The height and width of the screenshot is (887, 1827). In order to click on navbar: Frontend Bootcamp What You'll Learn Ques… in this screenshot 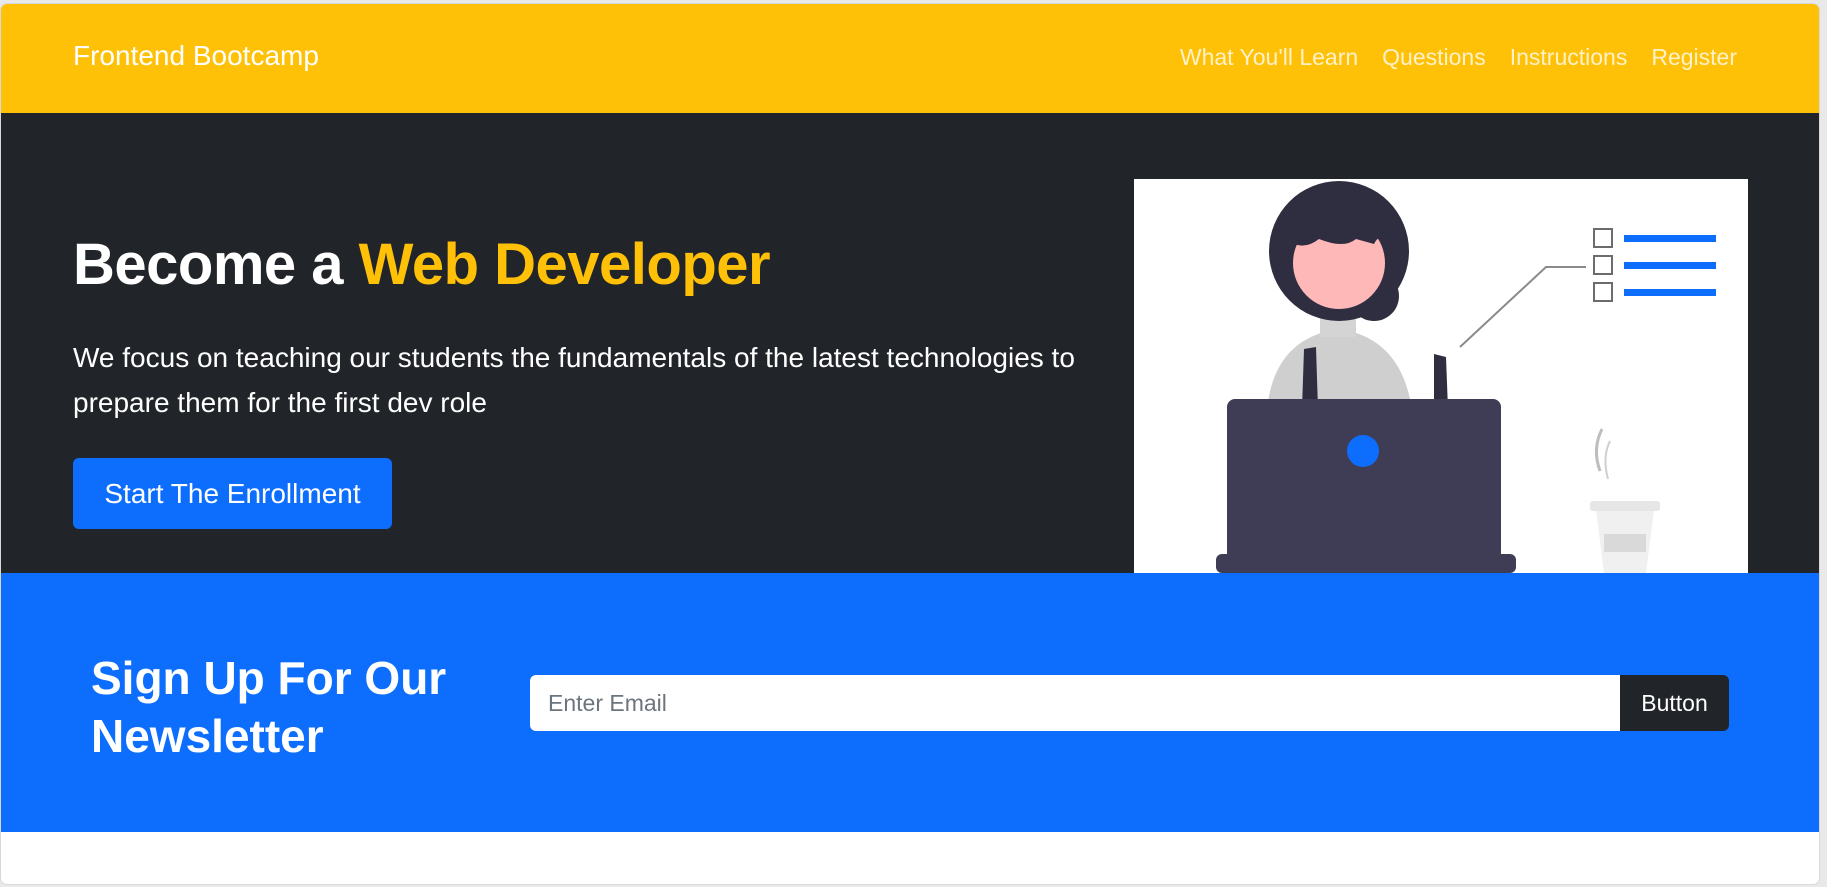, I will do `click(910, 58)`.